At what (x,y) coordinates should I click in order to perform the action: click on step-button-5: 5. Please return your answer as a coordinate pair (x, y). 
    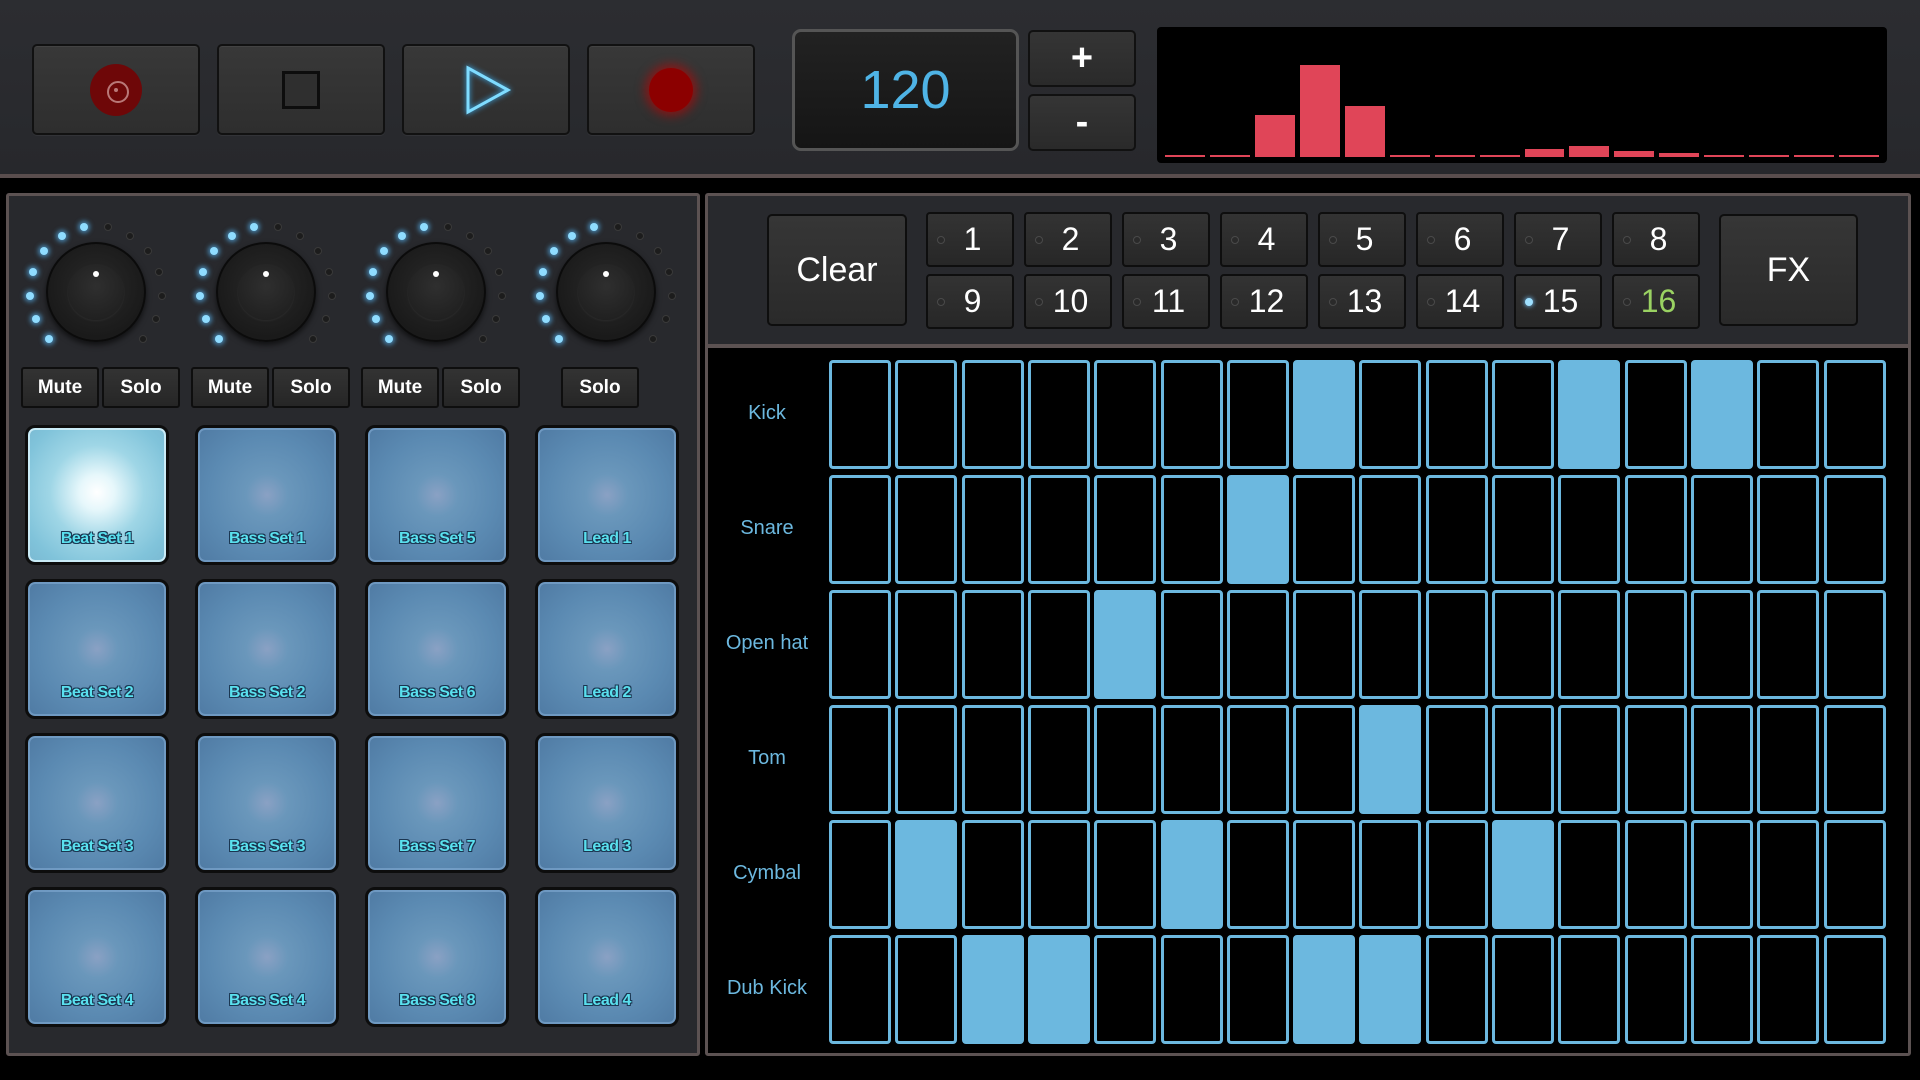
    Looking at the image, I should click on (1362, 239).